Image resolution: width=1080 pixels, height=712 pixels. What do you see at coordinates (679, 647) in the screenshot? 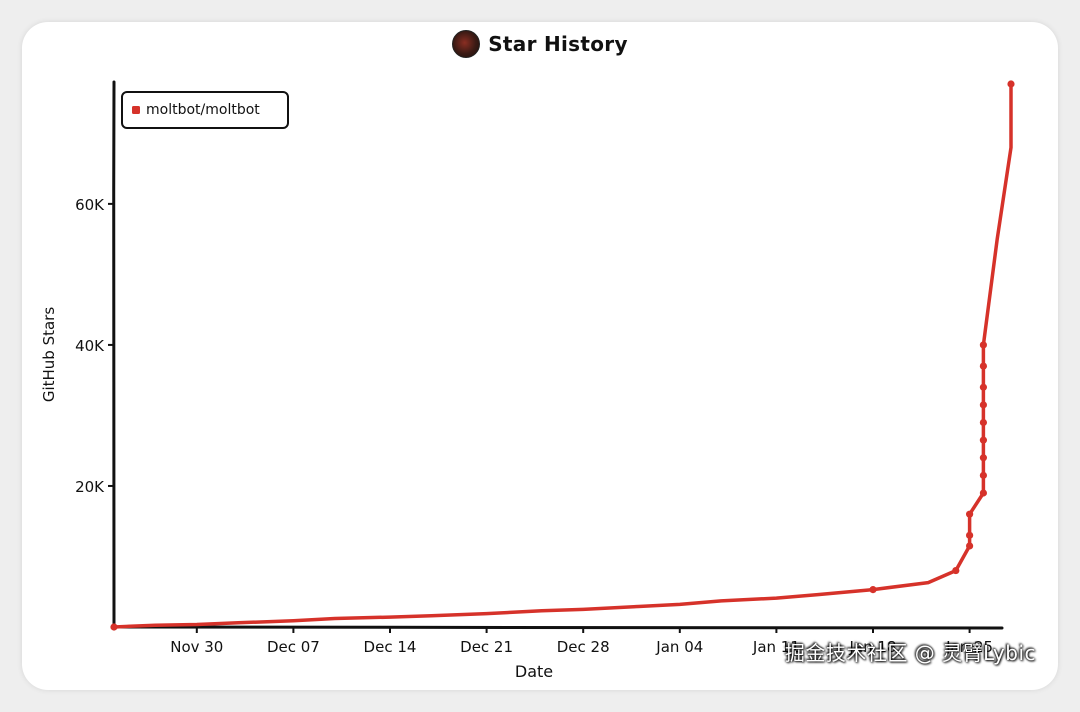
I see `x-tick-label: Jan 04` at bounding box center [679, 647].